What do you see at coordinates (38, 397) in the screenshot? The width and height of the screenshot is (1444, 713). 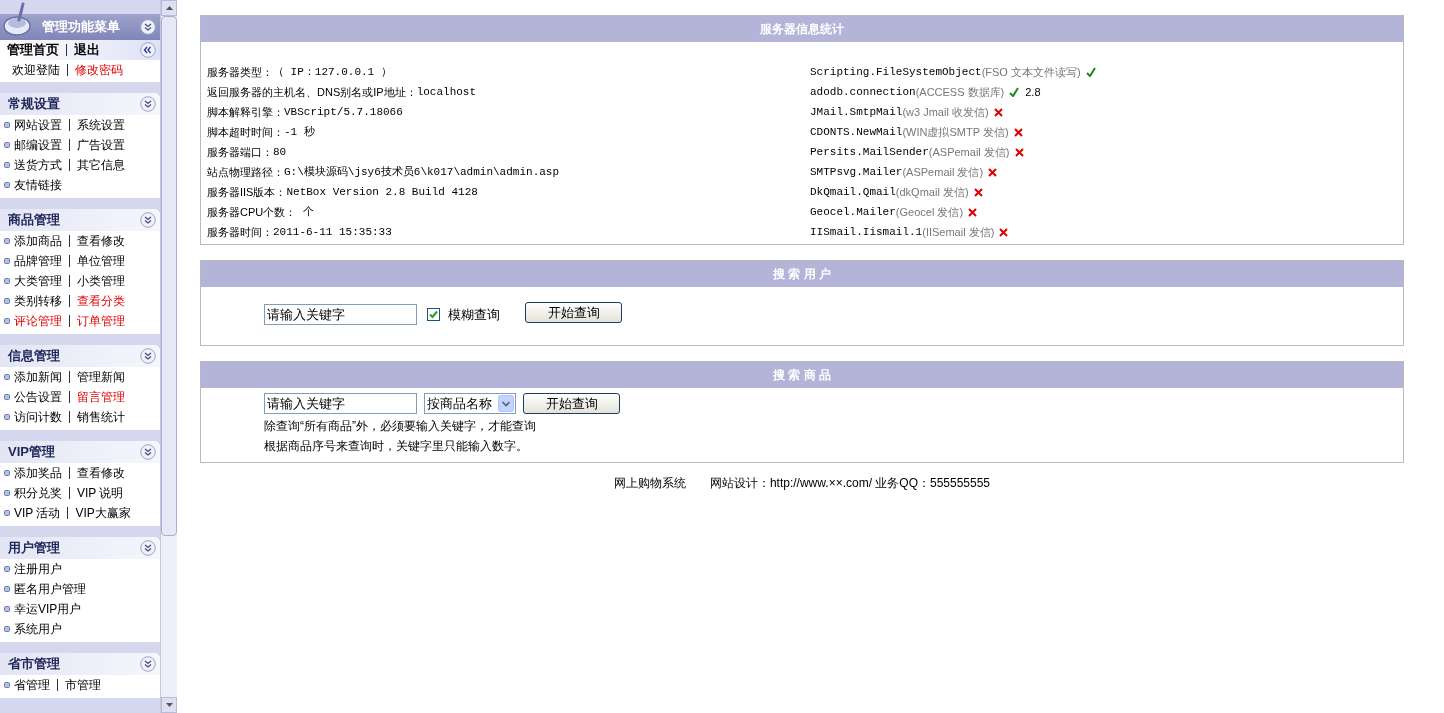 I see `menu-link: 公告设置` at bounding box center [38, 397].